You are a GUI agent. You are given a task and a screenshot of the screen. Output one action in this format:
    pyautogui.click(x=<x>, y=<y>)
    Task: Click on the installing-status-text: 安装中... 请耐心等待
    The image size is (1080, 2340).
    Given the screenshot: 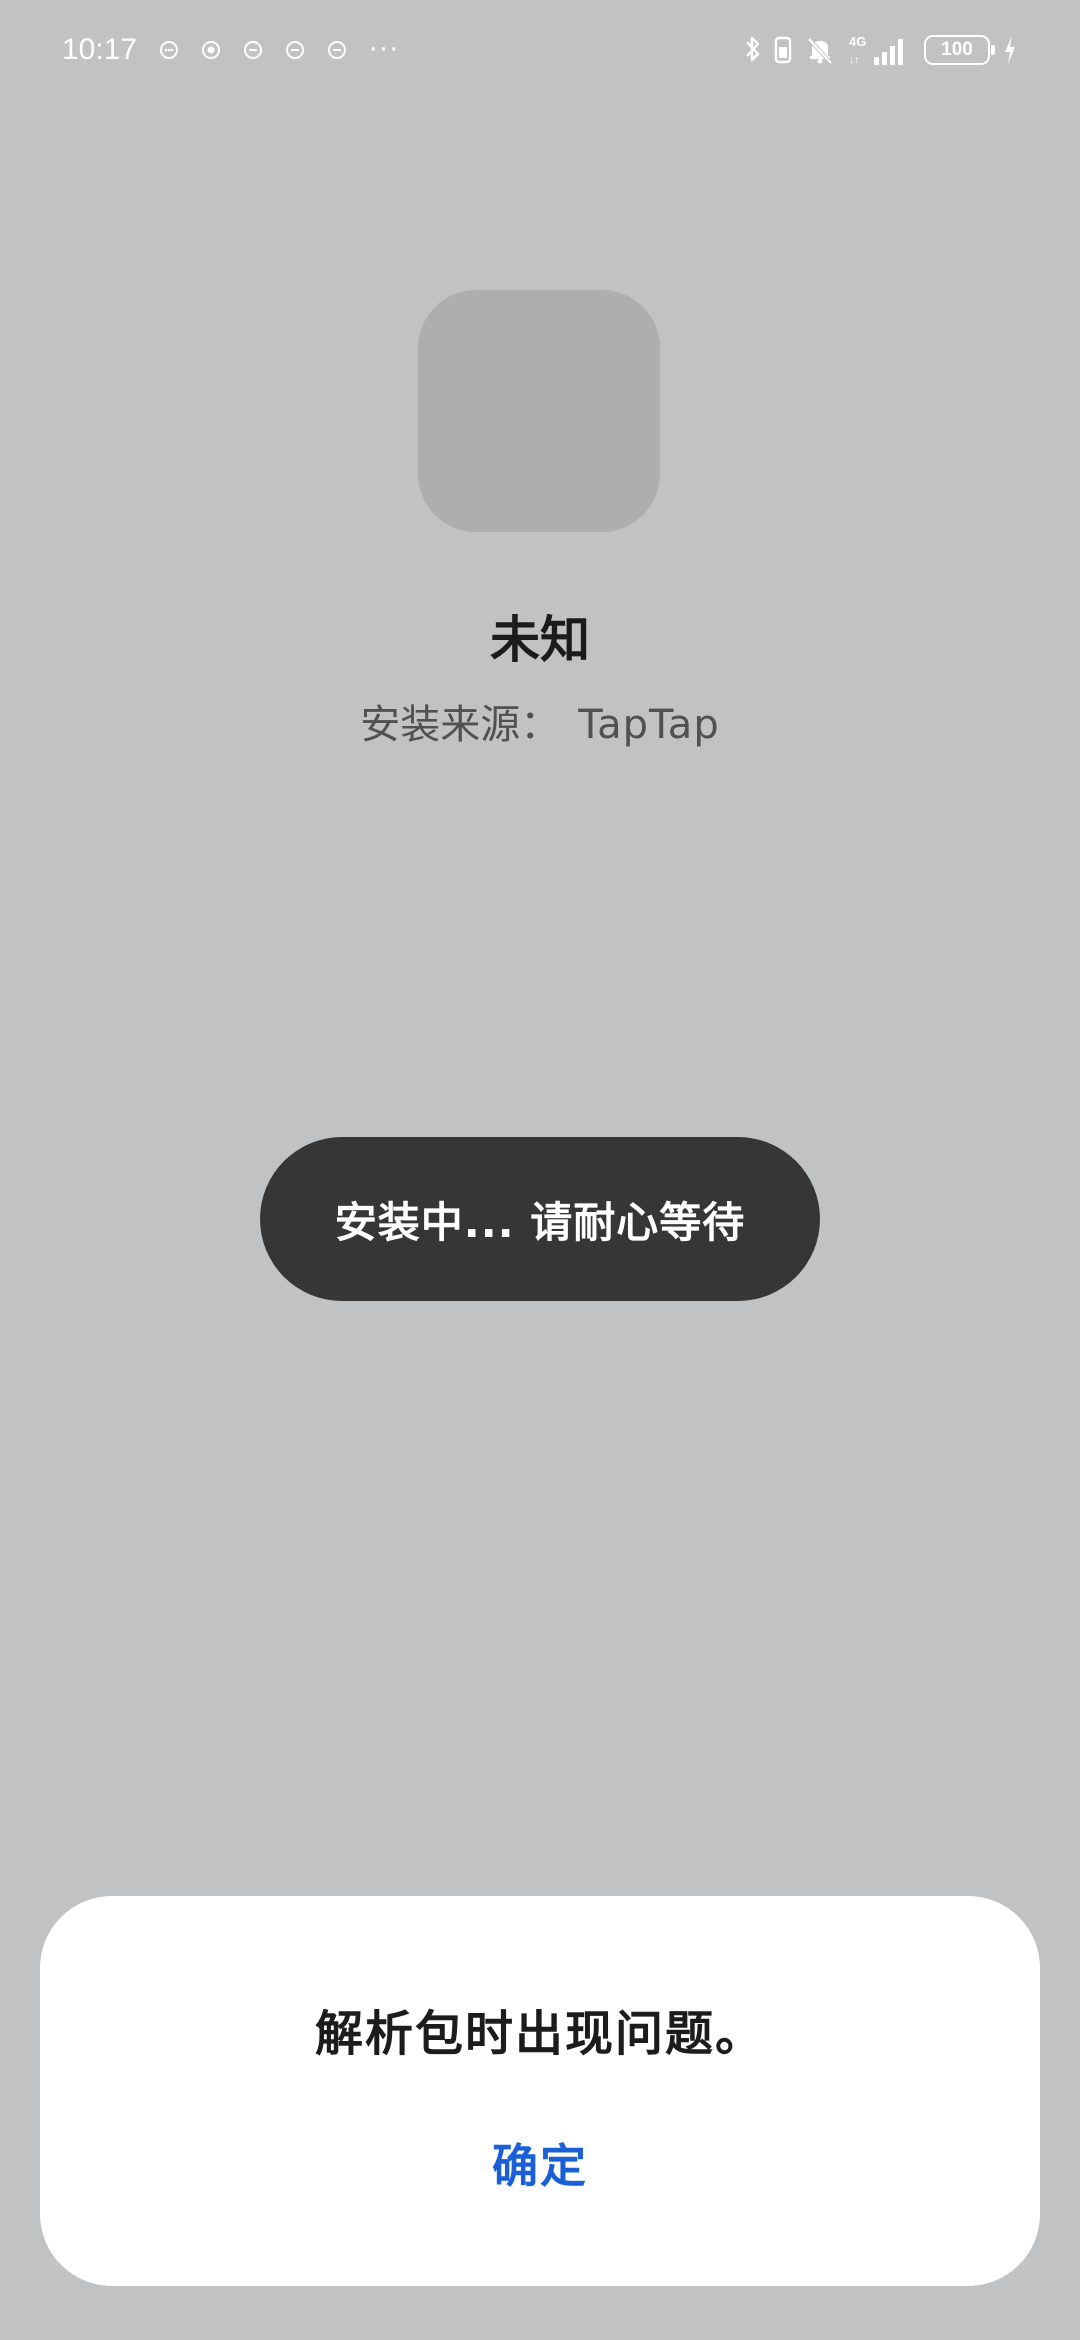 What is the action you would take?
    pyautogui.click(x=540, y=1222)
    